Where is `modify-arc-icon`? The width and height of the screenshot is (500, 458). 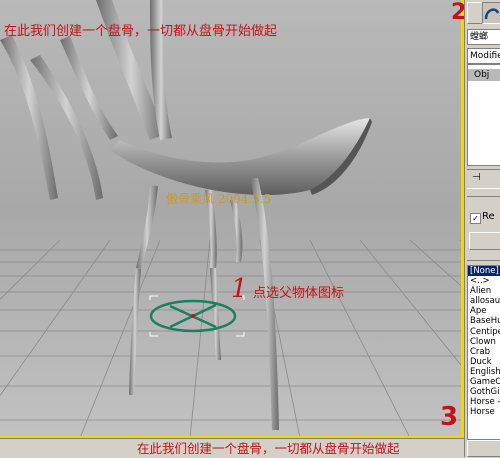 modify-arc-icon is located at coordinates (492, 14).